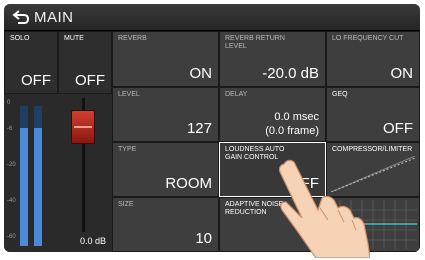 The height and width of the screenshot is (260, 425). I want to click on mute-value: OFF, so click(90, 80).